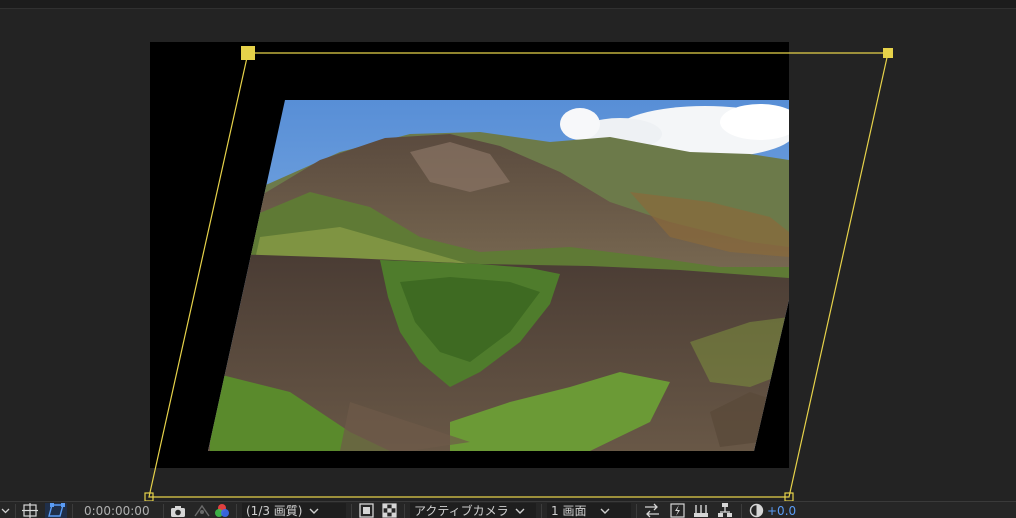 The height and width of the screenshot is (518, 1016). What do you see at coordinates (652, 510) in the screenshot?
I see `toggle-view-icon` at bounding box center [652, 510].